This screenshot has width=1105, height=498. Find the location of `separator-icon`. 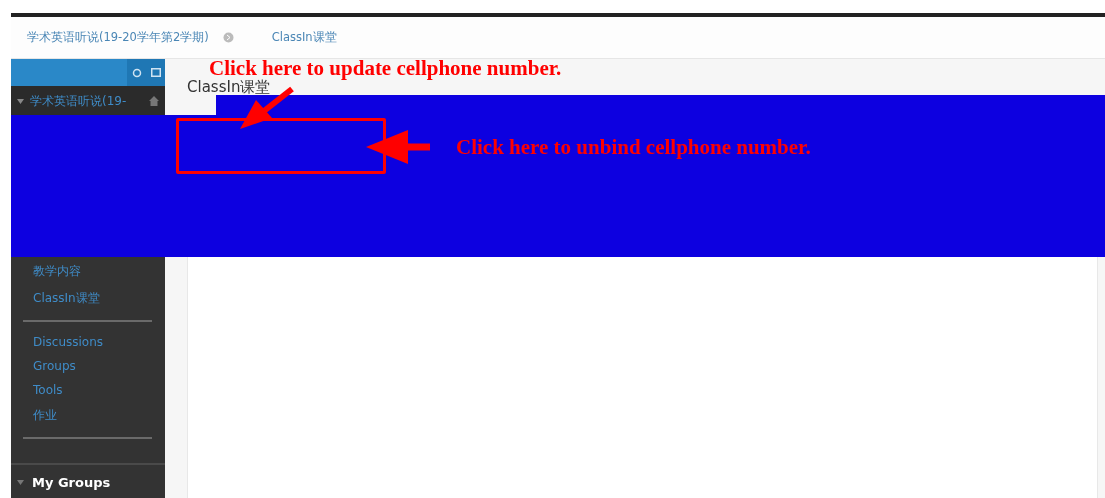

separator-icon is located at coordinates (228, 37).